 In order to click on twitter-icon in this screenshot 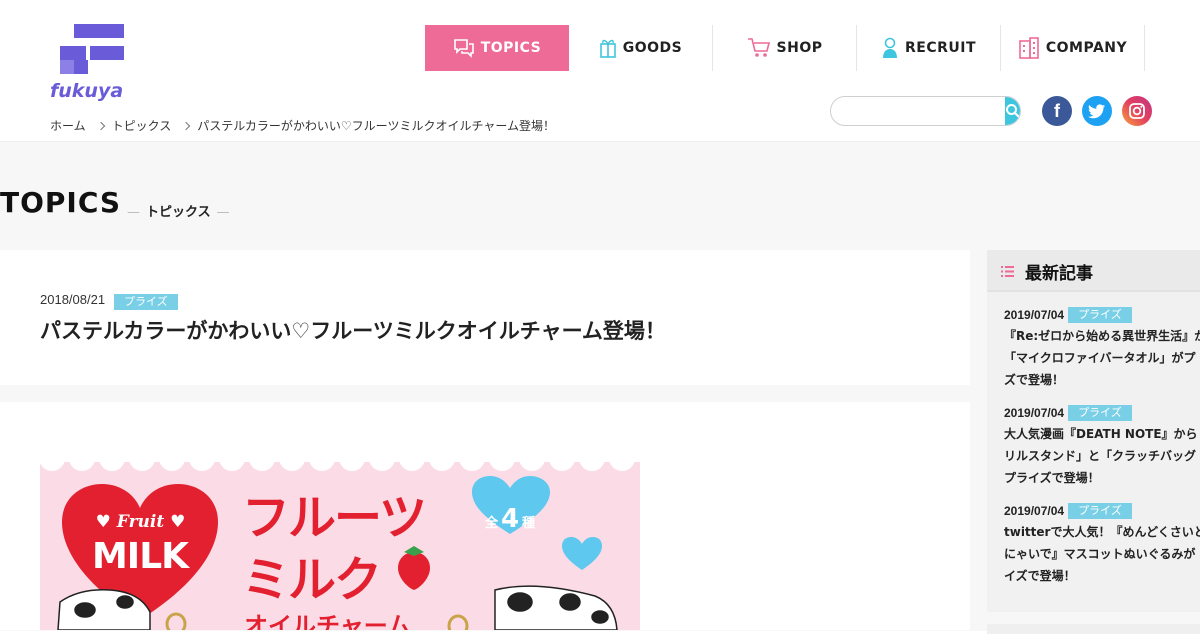, I will do `click(1096, 110)`.